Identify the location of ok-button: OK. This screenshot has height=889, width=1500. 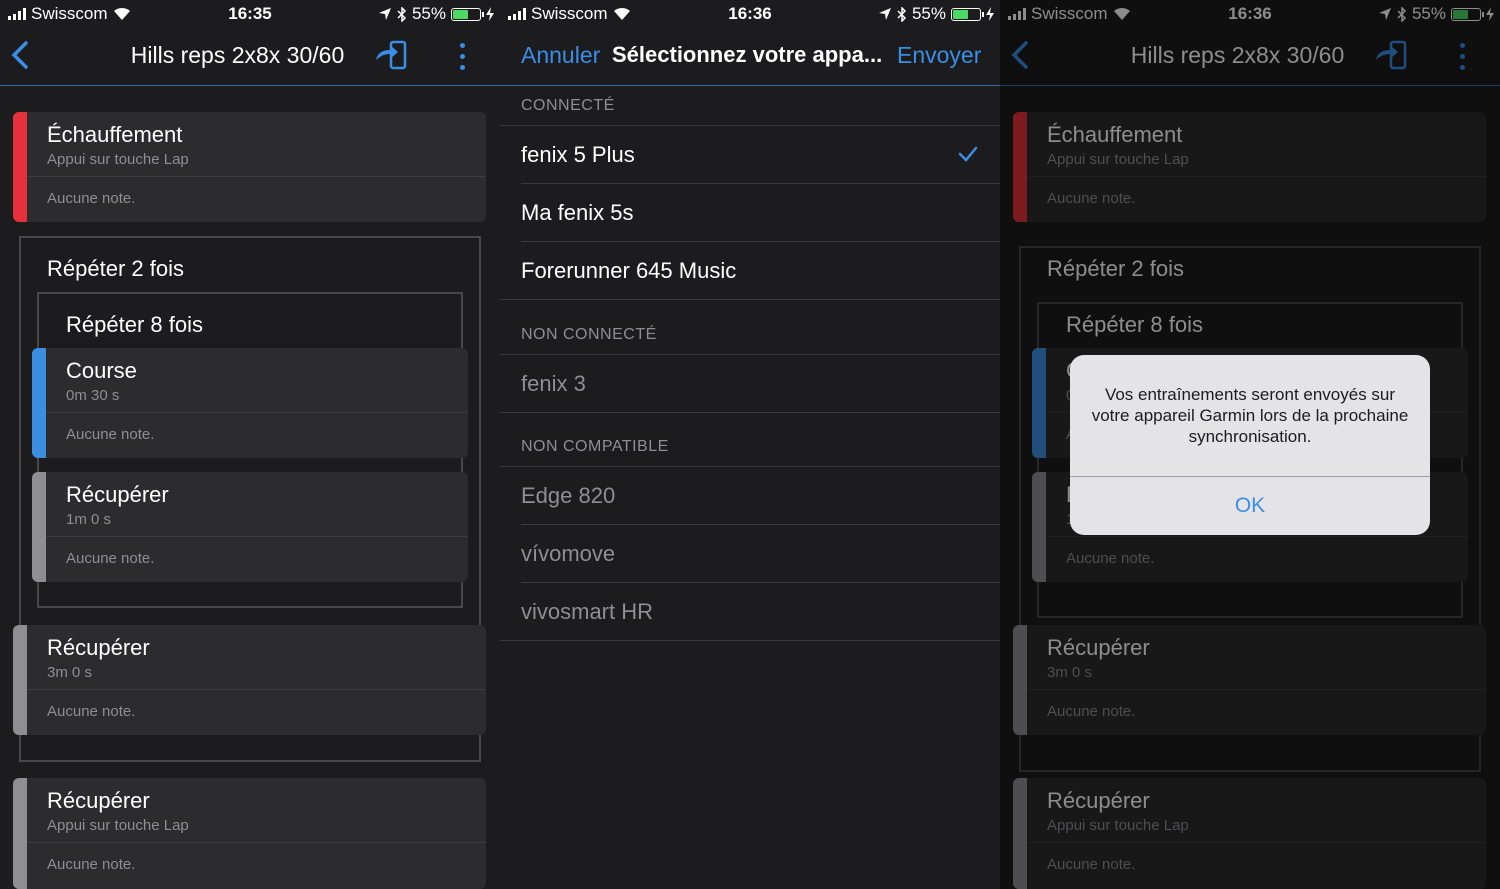
(1250, 506).